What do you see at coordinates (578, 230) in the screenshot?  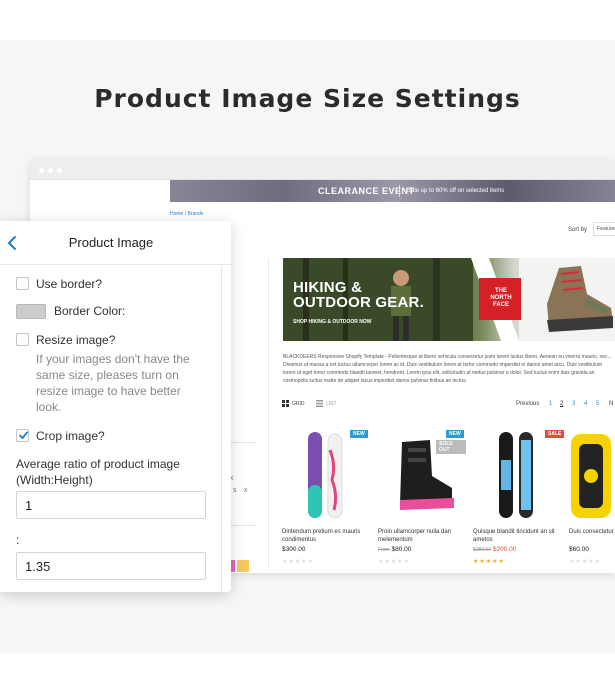 I see `sort-label: Sort by` at bounding box center [578, 230].